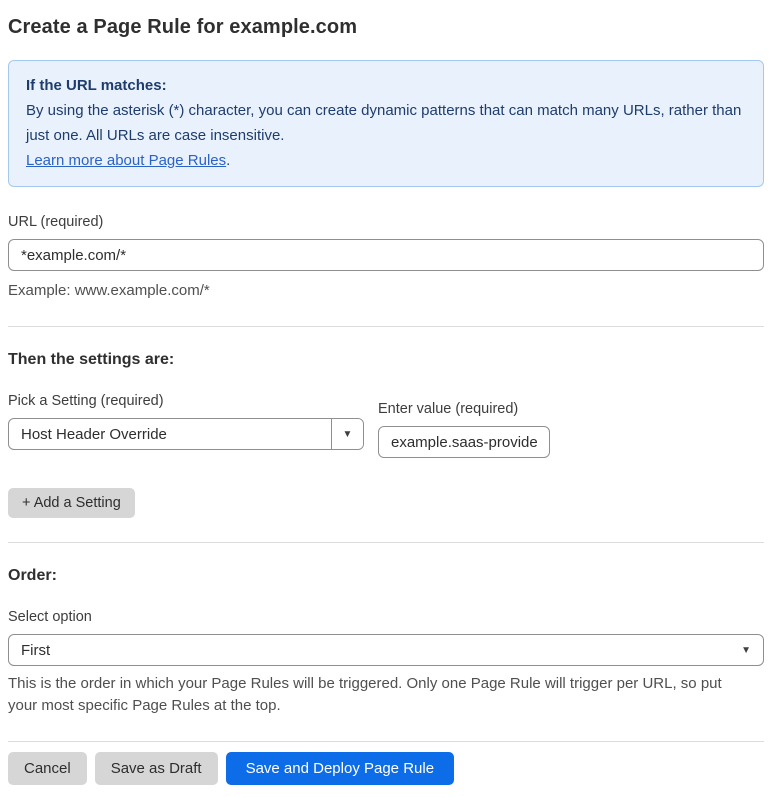  What do you see at coordinates (386, 650) in the screenshot?
I see `order-select: First ▼` at bounding box center [386, 650].